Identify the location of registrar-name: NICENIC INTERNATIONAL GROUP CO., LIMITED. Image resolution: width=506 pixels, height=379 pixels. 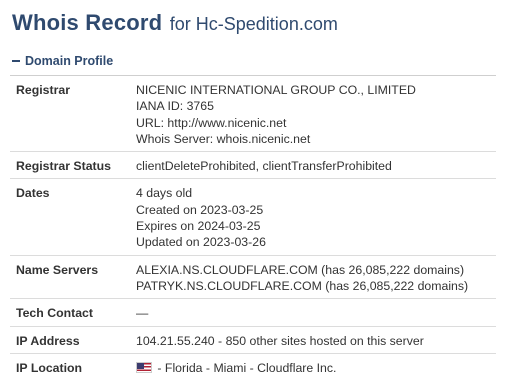
(276, 90).